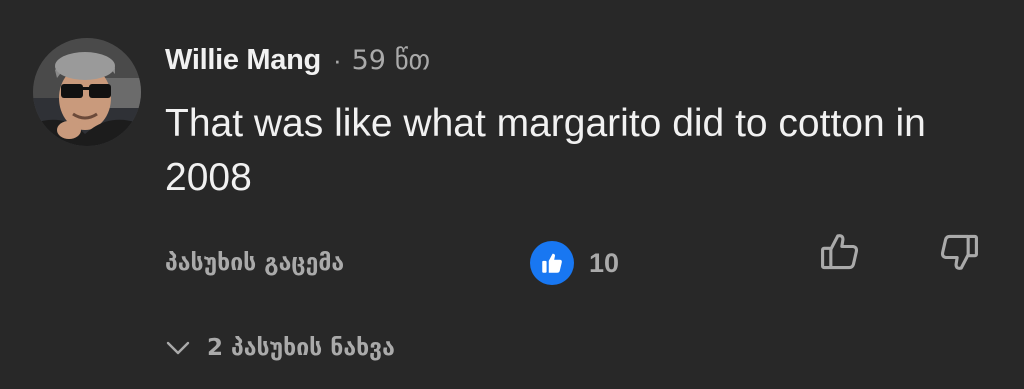 Image resolution: width=1024 pixels, height=389 pixels. Describe the element at coordinates (178, 348) in the screenshot. I see `chevron-down-icon` at that location.